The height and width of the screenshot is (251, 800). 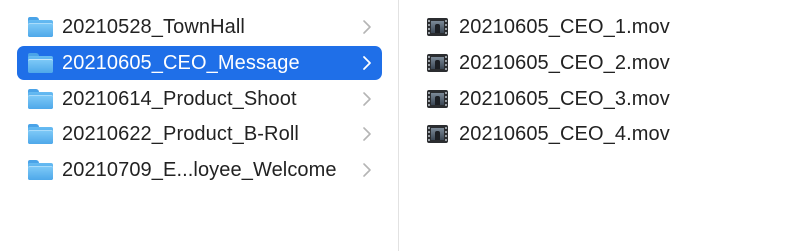 I want to click on folder-row-employee-welcome: 20210709_E...loyee_Welcome, so click(x=199, y=170).